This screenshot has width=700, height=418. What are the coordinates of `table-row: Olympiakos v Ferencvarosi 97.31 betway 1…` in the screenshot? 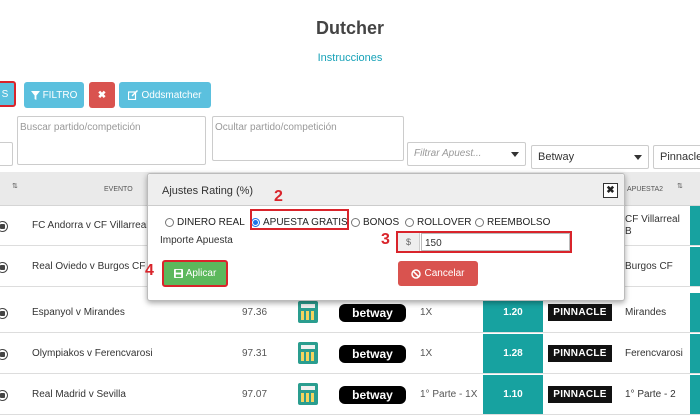 It's located at (350, 354).